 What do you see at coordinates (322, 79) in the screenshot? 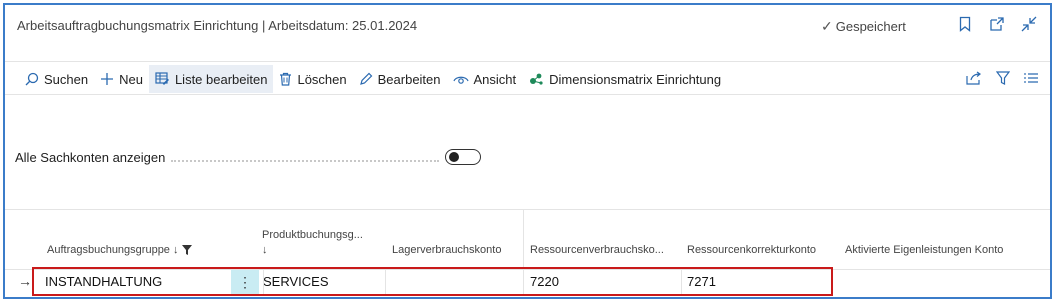
I see `delete-label: Löschen` at bounding box center [322, 79].